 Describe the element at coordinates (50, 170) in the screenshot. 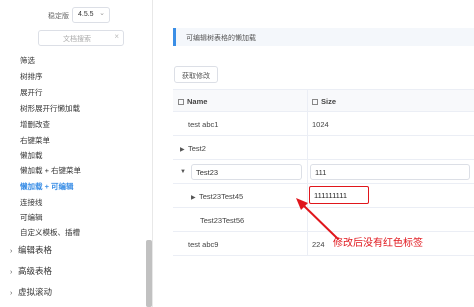

I see `sidebar-item-lazy-context-menu: 懒加载 + 右键菜单` at that location.